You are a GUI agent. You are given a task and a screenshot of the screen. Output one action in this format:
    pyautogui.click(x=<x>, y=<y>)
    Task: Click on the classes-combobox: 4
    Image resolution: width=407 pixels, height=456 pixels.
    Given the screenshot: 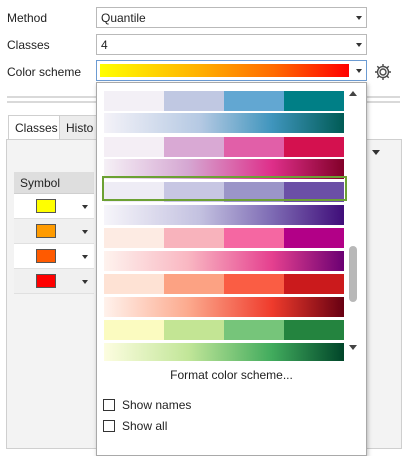 What is the action you would take?
    pyautogui.click(x=231, y=44)
    